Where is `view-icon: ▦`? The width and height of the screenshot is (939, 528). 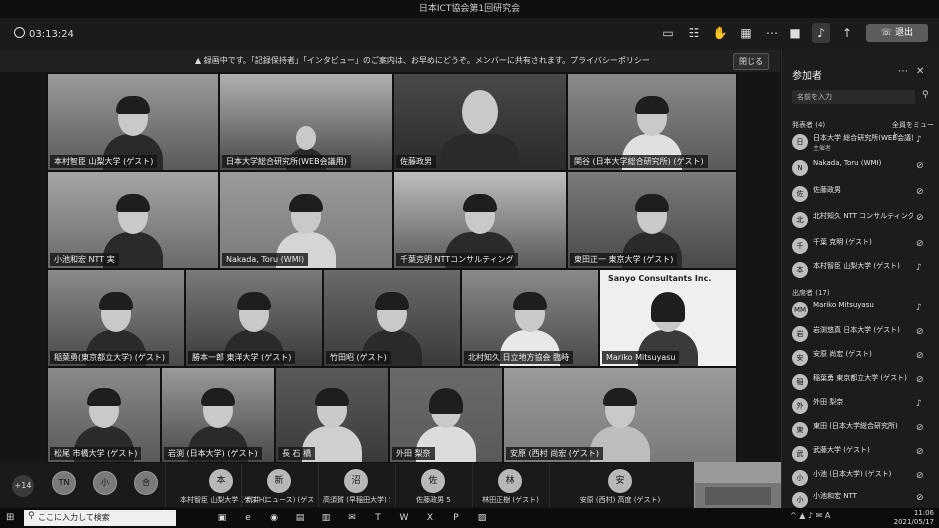 view-icon: ▦ is located at coordinates (746, 33).